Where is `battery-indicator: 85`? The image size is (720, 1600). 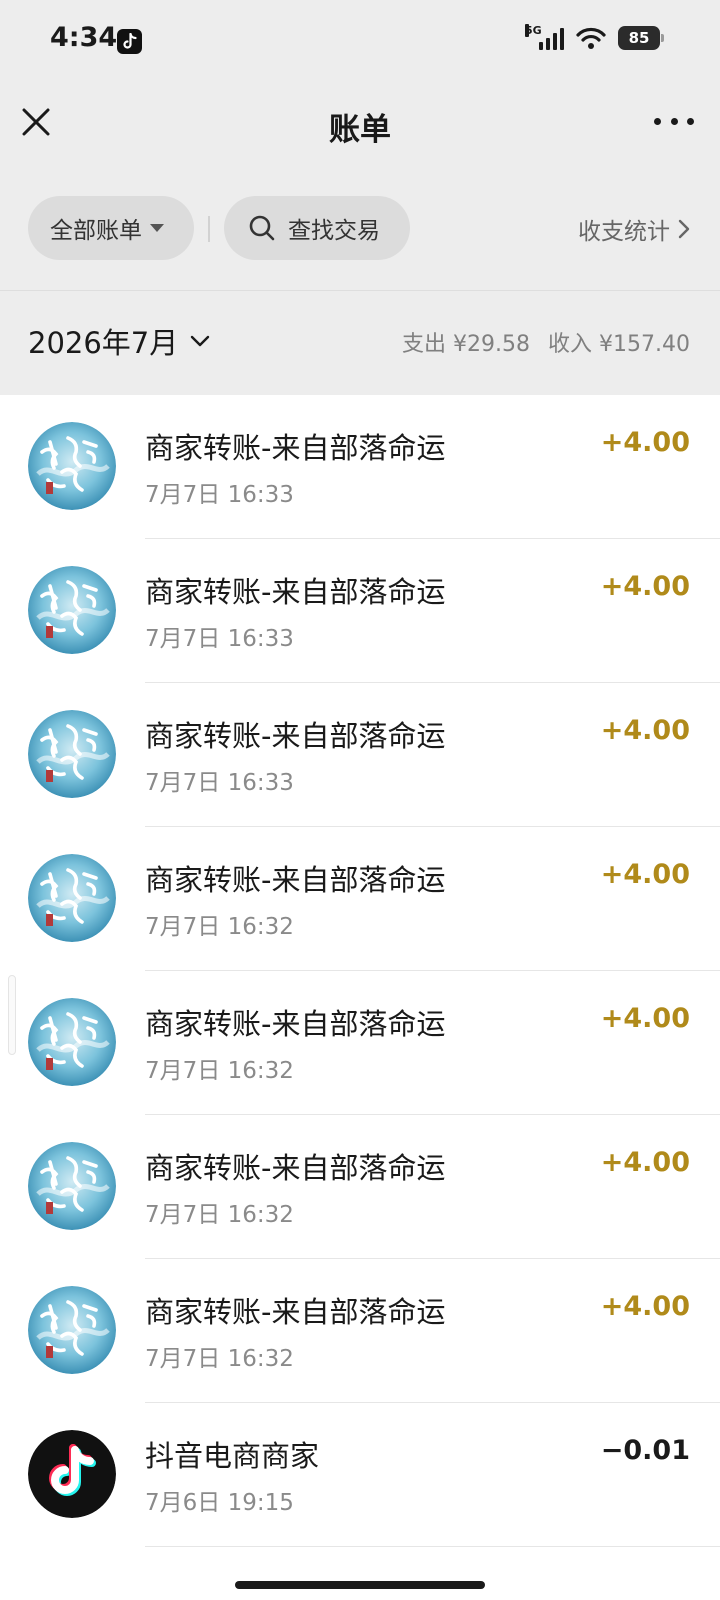 battery-indicator: 85 is located at coordinates (641, 38).